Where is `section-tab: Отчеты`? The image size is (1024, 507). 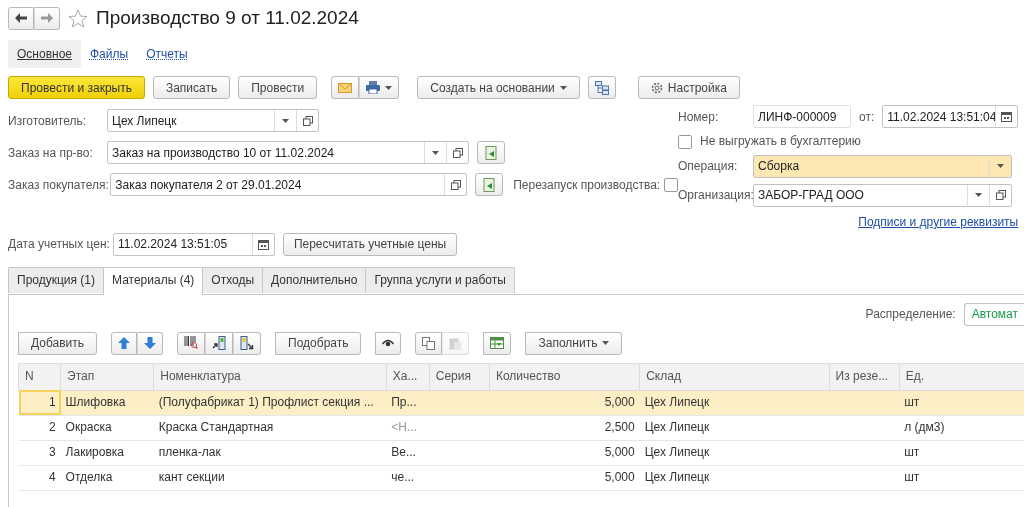
section-tab: Отчеты is located at coordinates (167, 54).